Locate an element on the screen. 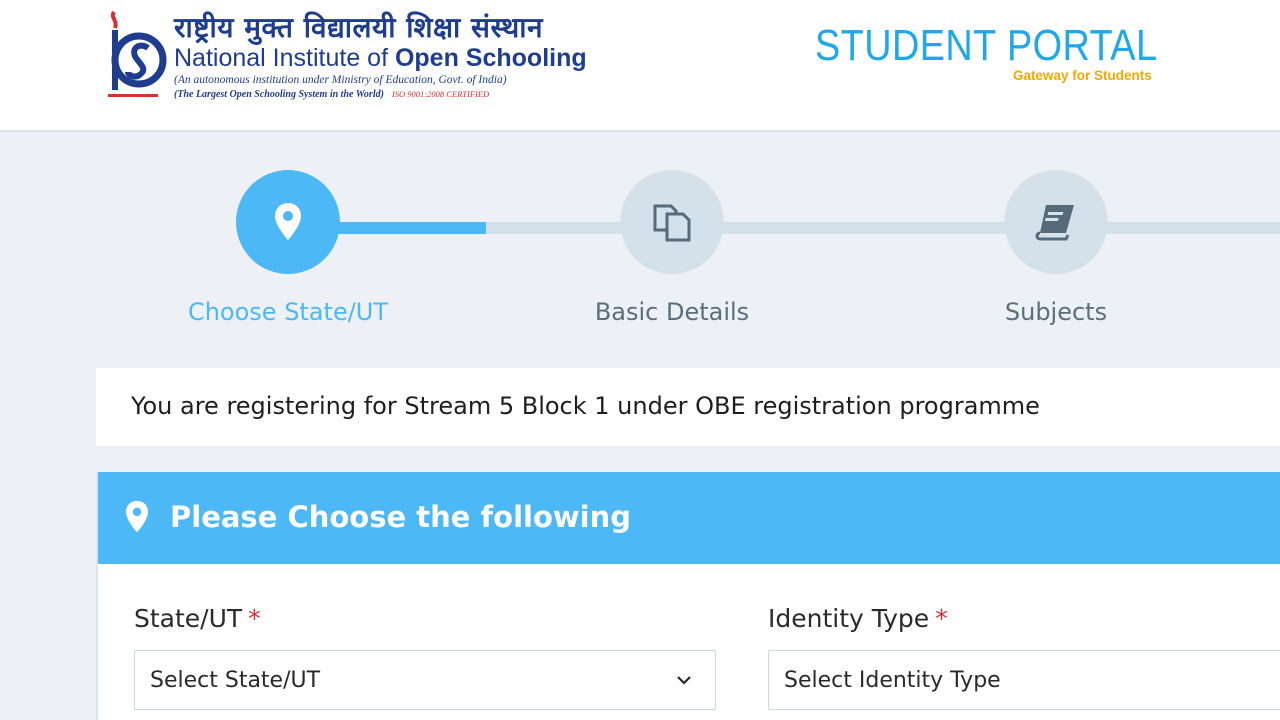 This screenshot has width=1280, height=720. step-choose-state is located at coordinates (288, 222).